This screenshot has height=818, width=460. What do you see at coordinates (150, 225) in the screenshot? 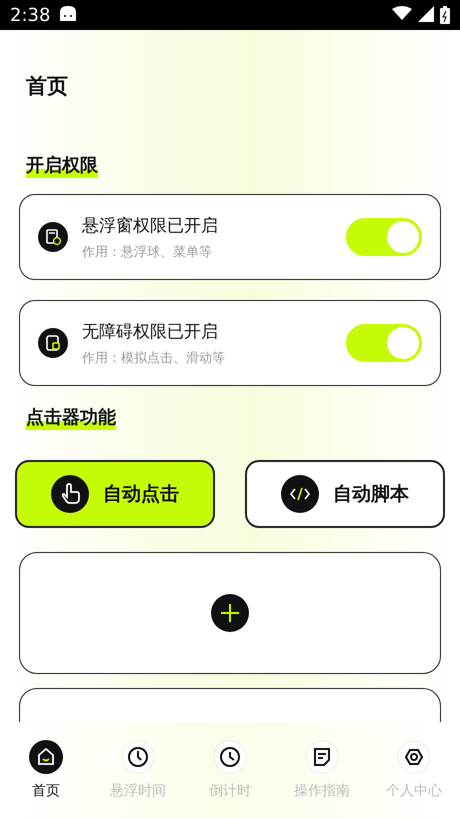
I see `permission-title: 悬浮窗权限已开启` at bounding box center [150, 225].